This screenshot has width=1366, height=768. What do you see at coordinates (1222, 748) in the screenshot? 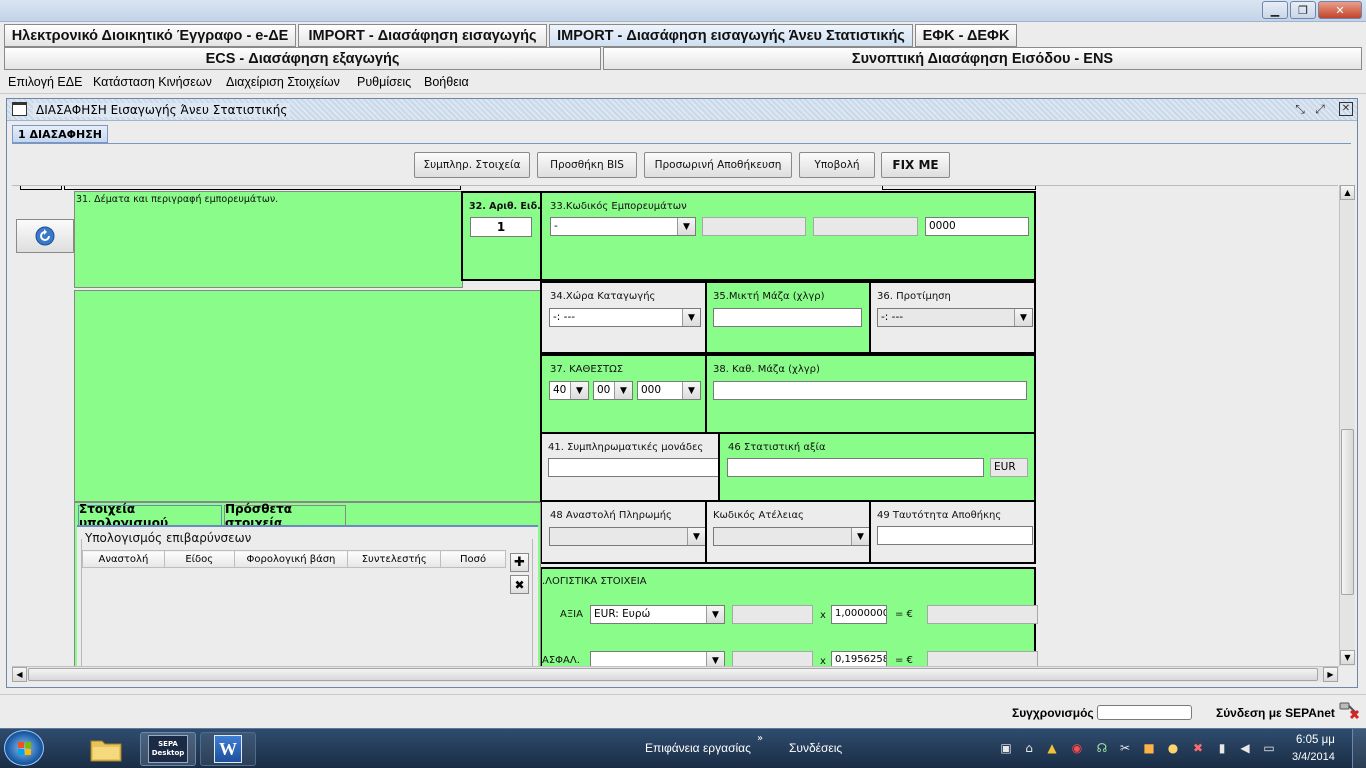
I see `tray-signal-icon: ▮` at bounding box center [1222, 748].